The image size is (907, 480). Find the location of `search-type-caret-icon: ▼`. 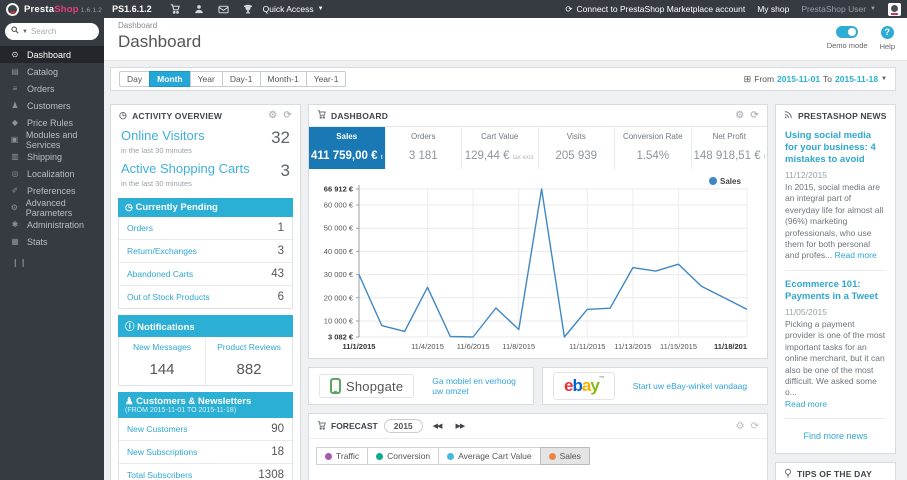

search-type-caret-icon: ▼ is located at coordinates (25, 32).